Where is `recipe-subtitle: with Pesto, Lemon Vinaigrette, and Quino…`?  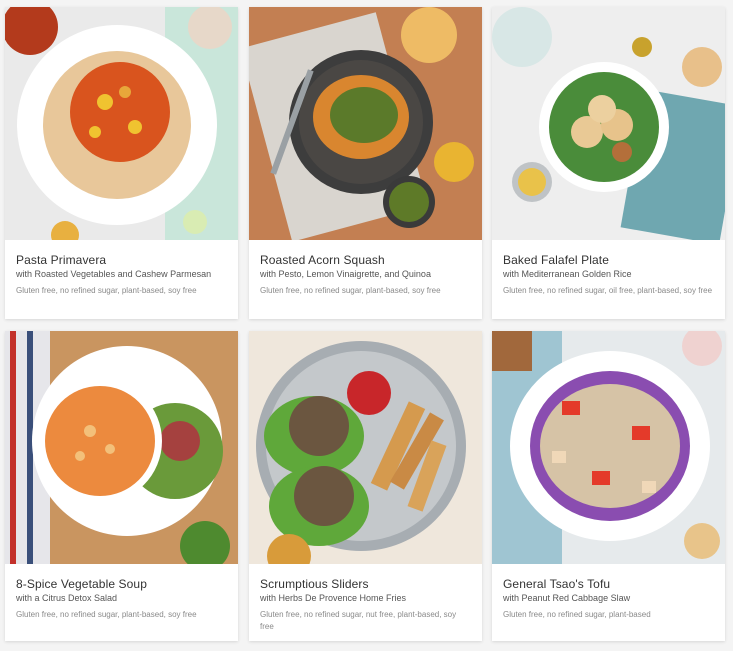 recipe-subtitle: with Pesto, Lemon Vinaigrette, and Quino… is located at coordinates (345, 274).